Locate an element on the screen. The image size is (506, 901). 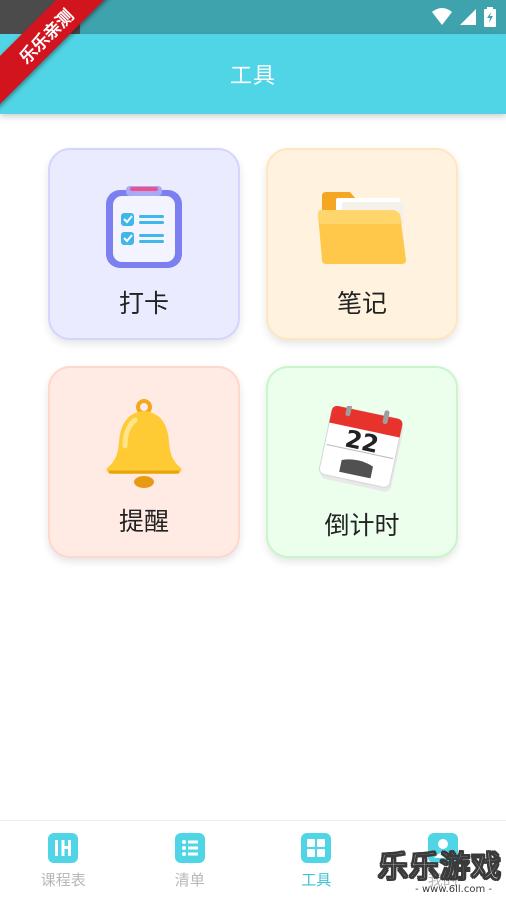
tool-card-label: 笔记 is located at coordinates (361, 303).